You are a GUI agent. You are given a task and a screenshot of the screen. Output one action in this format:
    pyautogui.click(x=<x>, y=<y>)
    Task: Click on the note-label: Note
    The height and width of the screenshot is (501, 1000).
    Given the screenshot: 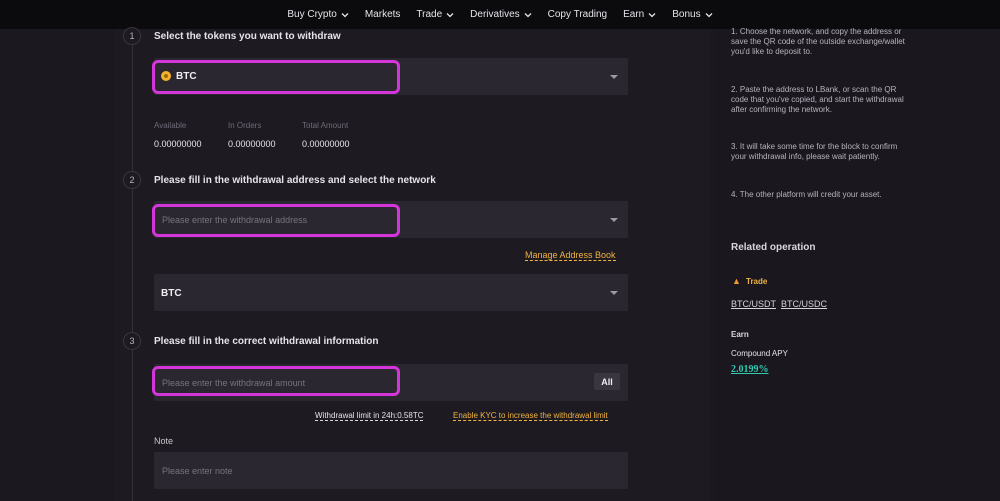 What is the action you would take?
    pyautogui.click(x=164, y=441)
    